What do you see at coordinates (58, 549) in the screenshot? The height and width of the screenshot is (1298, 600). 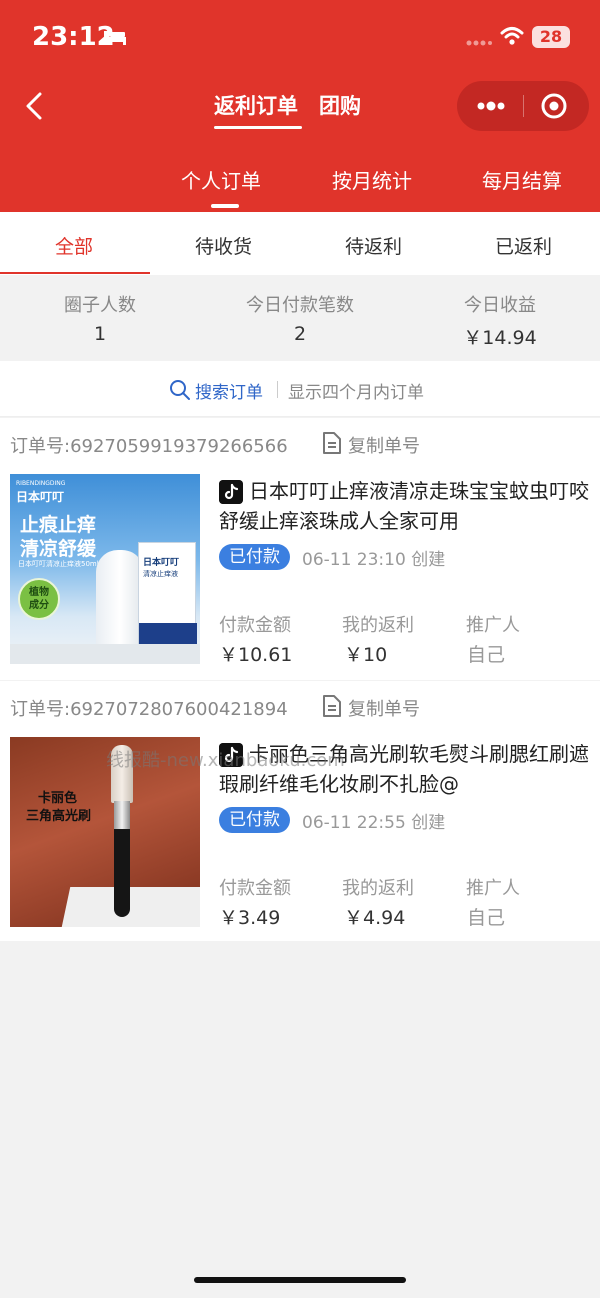 I see `image-headline-2: 清凉舒缓` at bounding box center [58, 549].